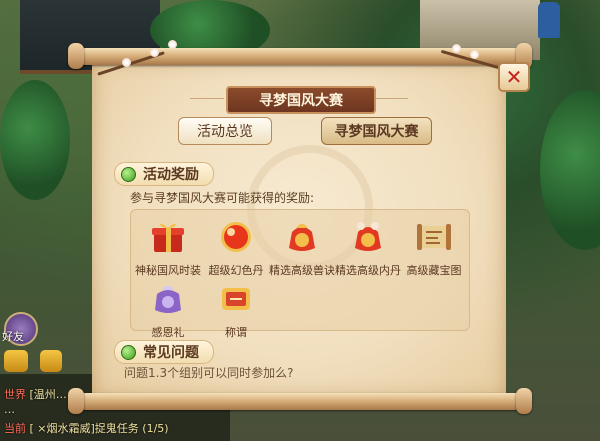 The width and height of the screenshot is (600, 441). I want to click on close-button: ✕, so click(514, 77).